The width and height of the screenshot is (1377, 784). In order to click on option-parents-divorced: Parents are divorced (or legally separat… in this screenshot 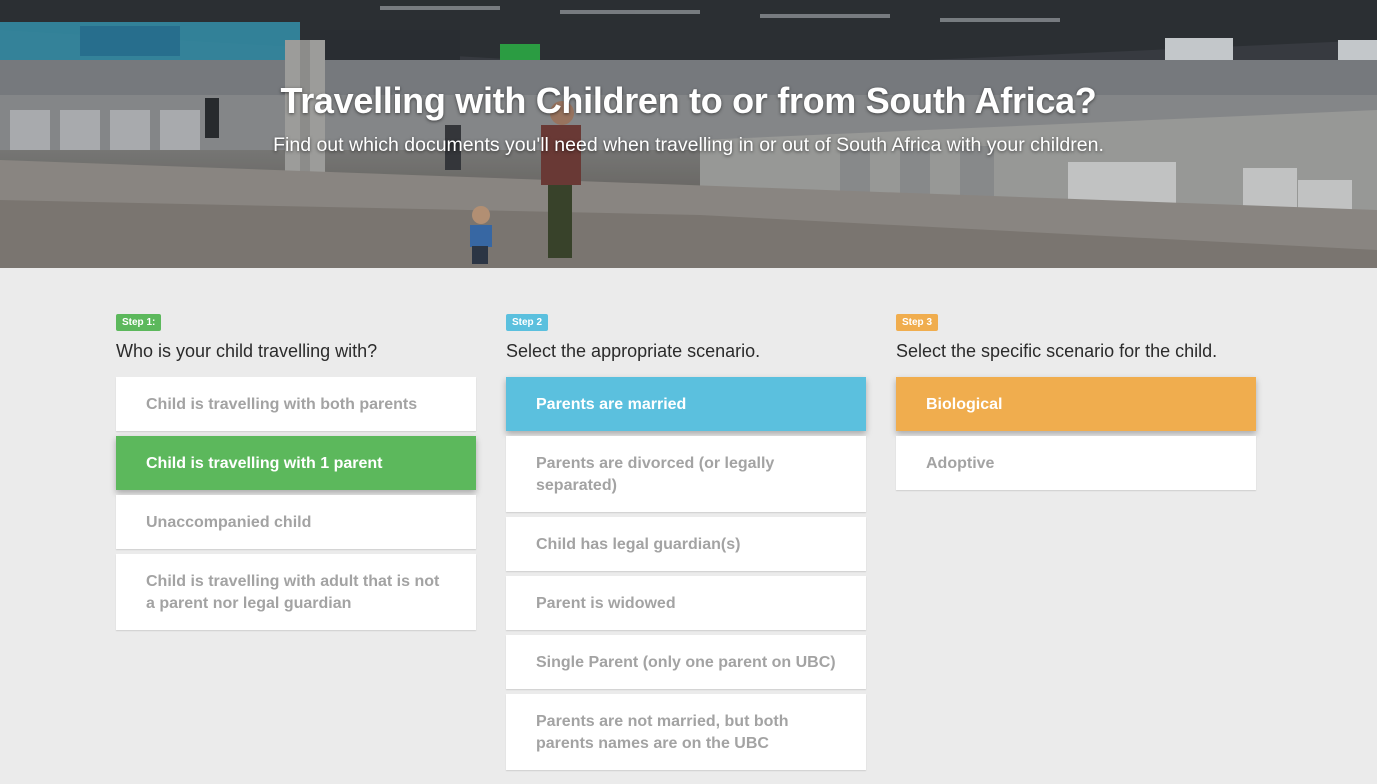, I will do `click(686, 474)`.